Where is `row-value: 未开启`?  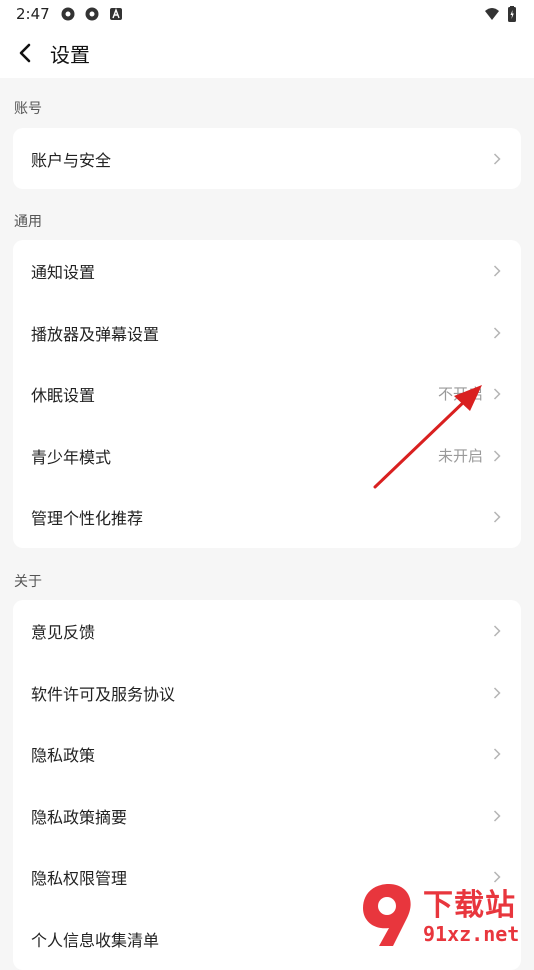 row-value: 未开启 is located at coordinates (460, 455).